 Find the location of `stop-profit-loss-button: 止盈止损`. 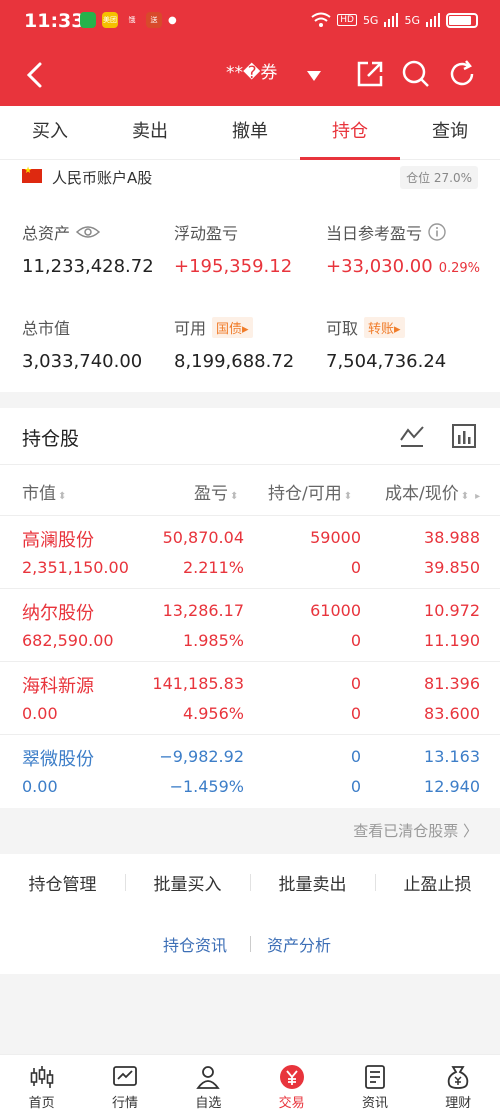

stop-profit-loss-button: 止盈止损 is located at coordinates (437, 882).